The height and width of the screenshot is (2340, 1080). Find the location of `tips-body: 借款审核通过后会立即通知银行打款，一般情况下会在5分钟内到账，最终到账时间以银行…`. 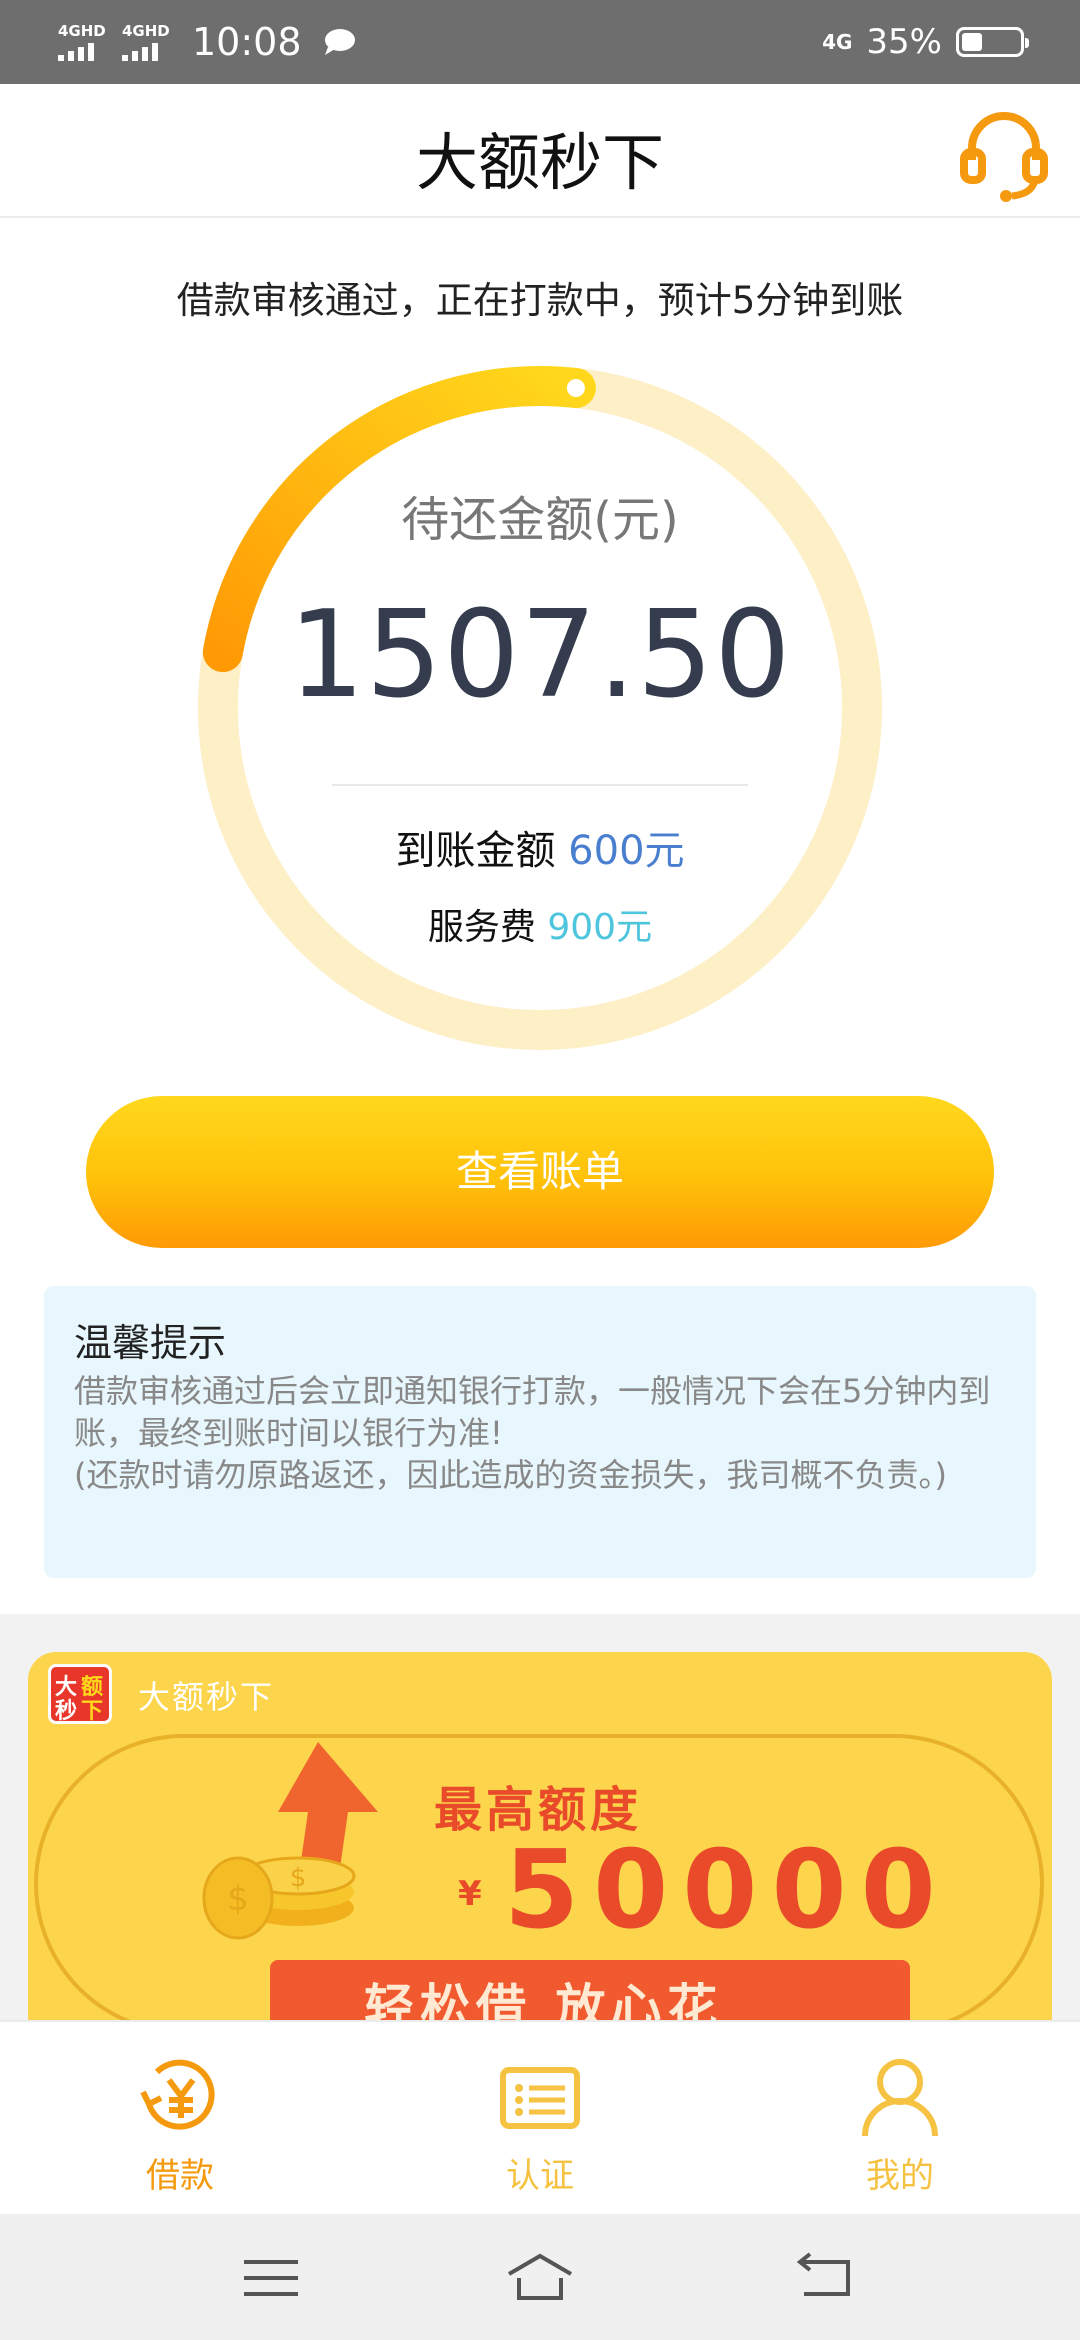

tips-body: 借款审核通过后会立即通知银行打款，一般情况下会在5分钟内到账，最终到账时间以银行… is located at coordinates (549, 1433).